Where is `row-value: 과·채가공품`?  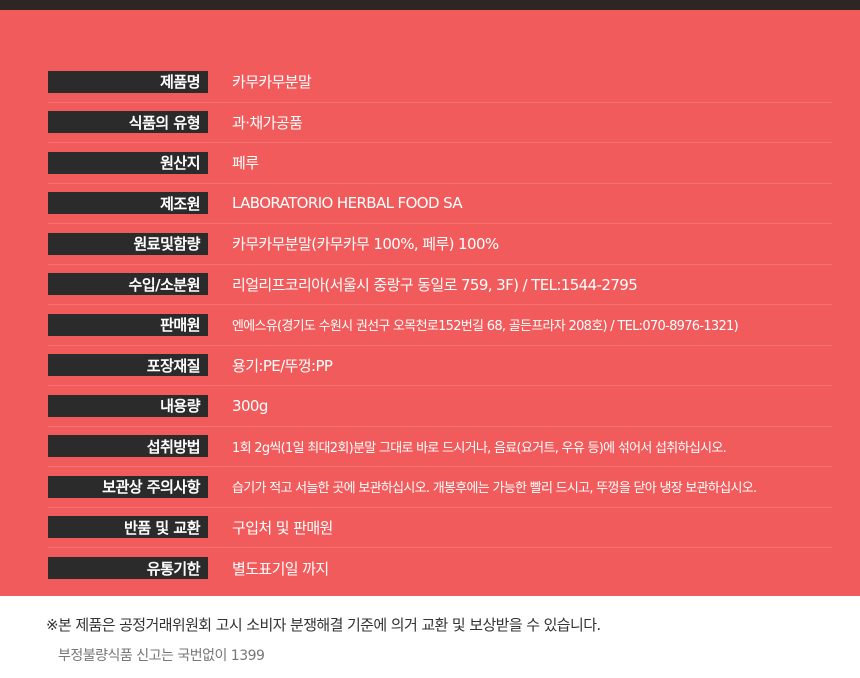
row-value: 과·채가공품 is located at coordinates (267, 122).